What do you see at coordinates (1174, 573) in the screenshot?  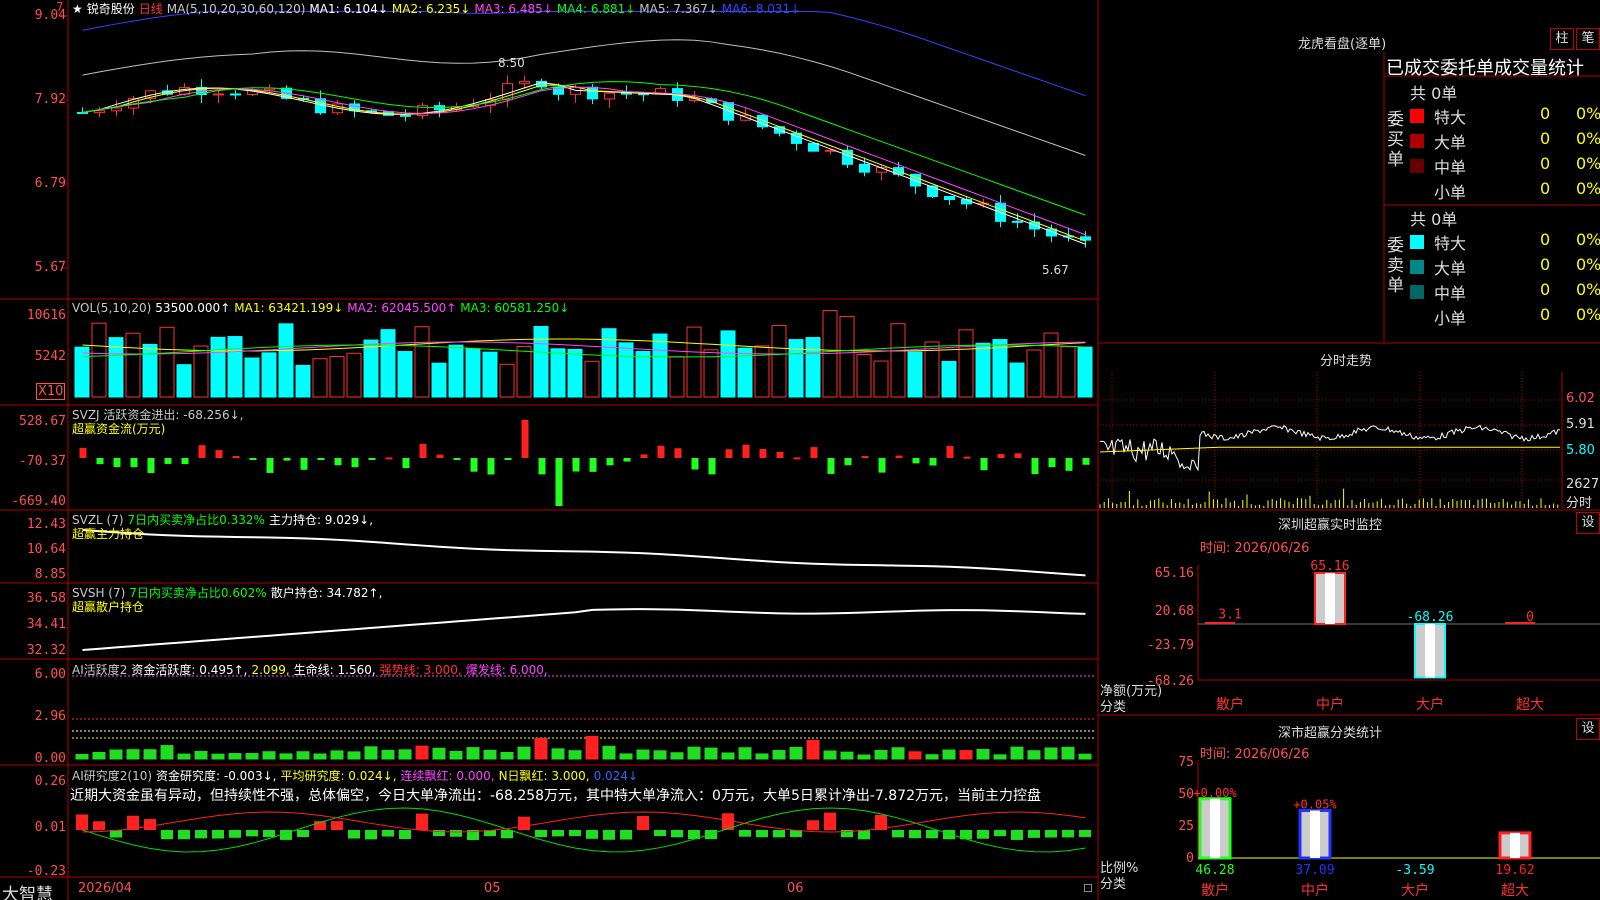 I see `monitor-axis-label: 65.16` at bounding box center [1174, 573].